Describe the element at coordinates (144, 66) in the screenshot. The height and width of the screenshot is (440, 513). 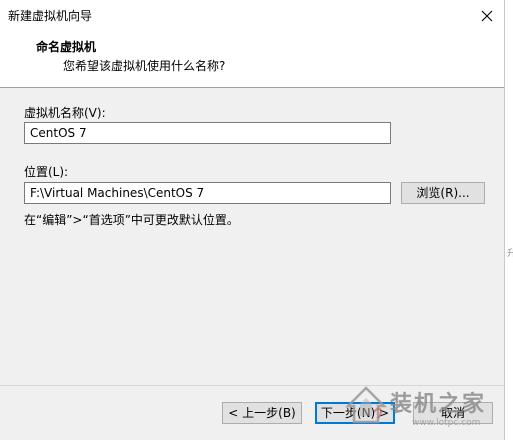
I see `page-subtitle: 您希望该虚拟机使用什么名称?` at that location.